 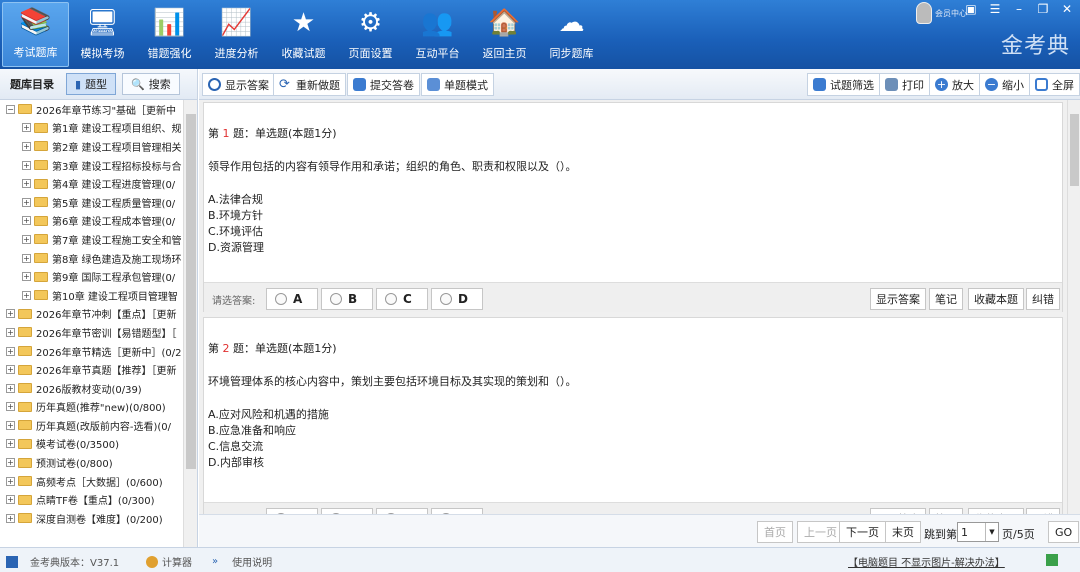 I want to click on nav-bar-chart: 📊 错题强化, so click(x=169, y=34).